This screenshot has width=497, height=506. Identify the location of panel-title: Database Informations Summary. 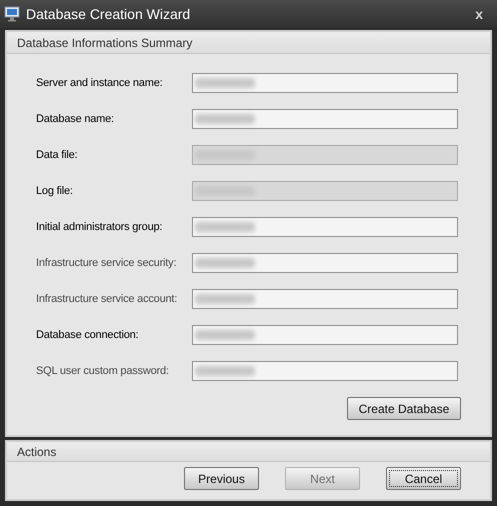
(104, 43).